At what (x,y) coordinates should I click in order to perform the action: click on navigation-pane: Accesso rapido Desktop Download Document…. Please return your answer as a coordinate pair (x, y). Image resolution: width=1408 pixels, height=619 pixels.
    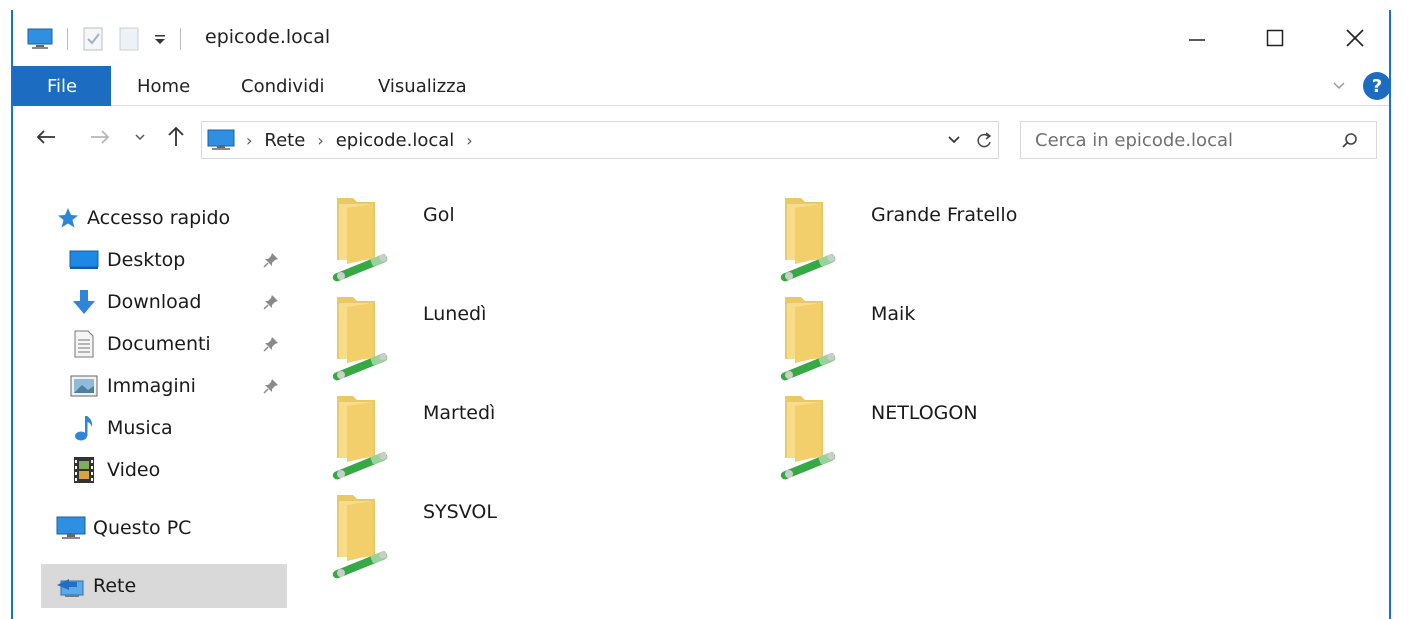
    Looking at the image, I should click on (153, 393).